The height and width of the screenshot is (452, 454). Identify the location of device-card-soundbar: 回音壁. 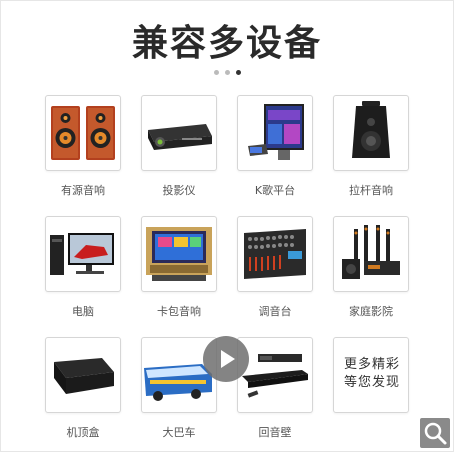
(275, 388).